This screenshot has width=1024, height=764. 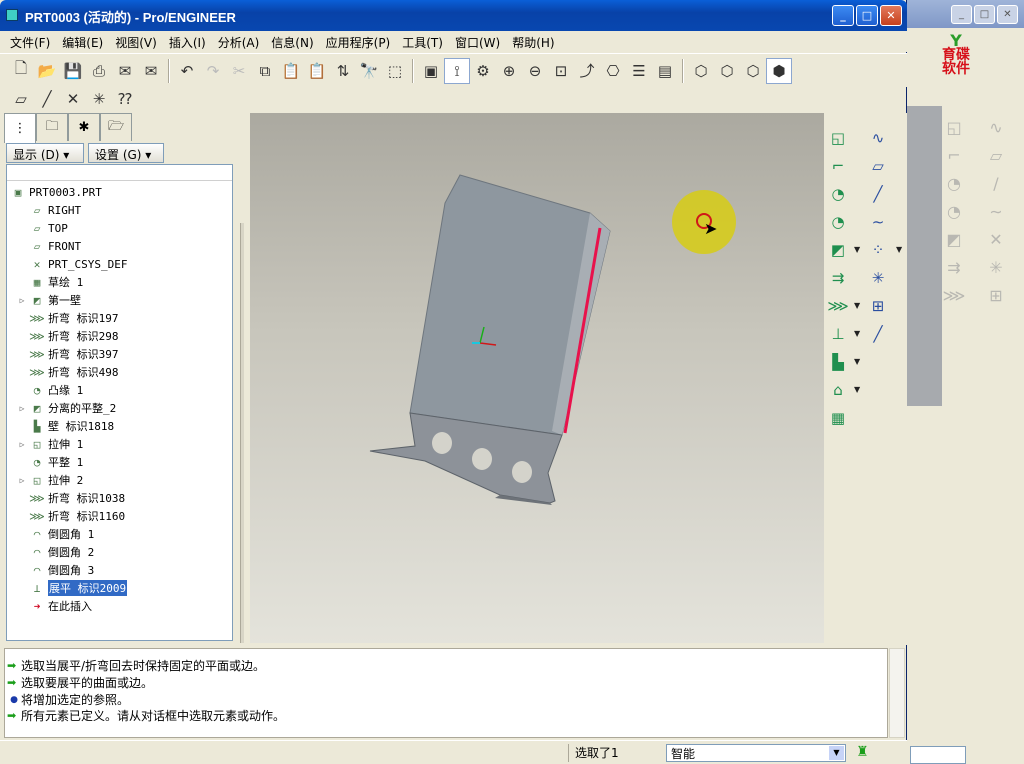 What do you see at coordinates (49, 210) in the screenshot?
I see `tree-item: ▱ RIGHT` at bounding box center [49, 210].